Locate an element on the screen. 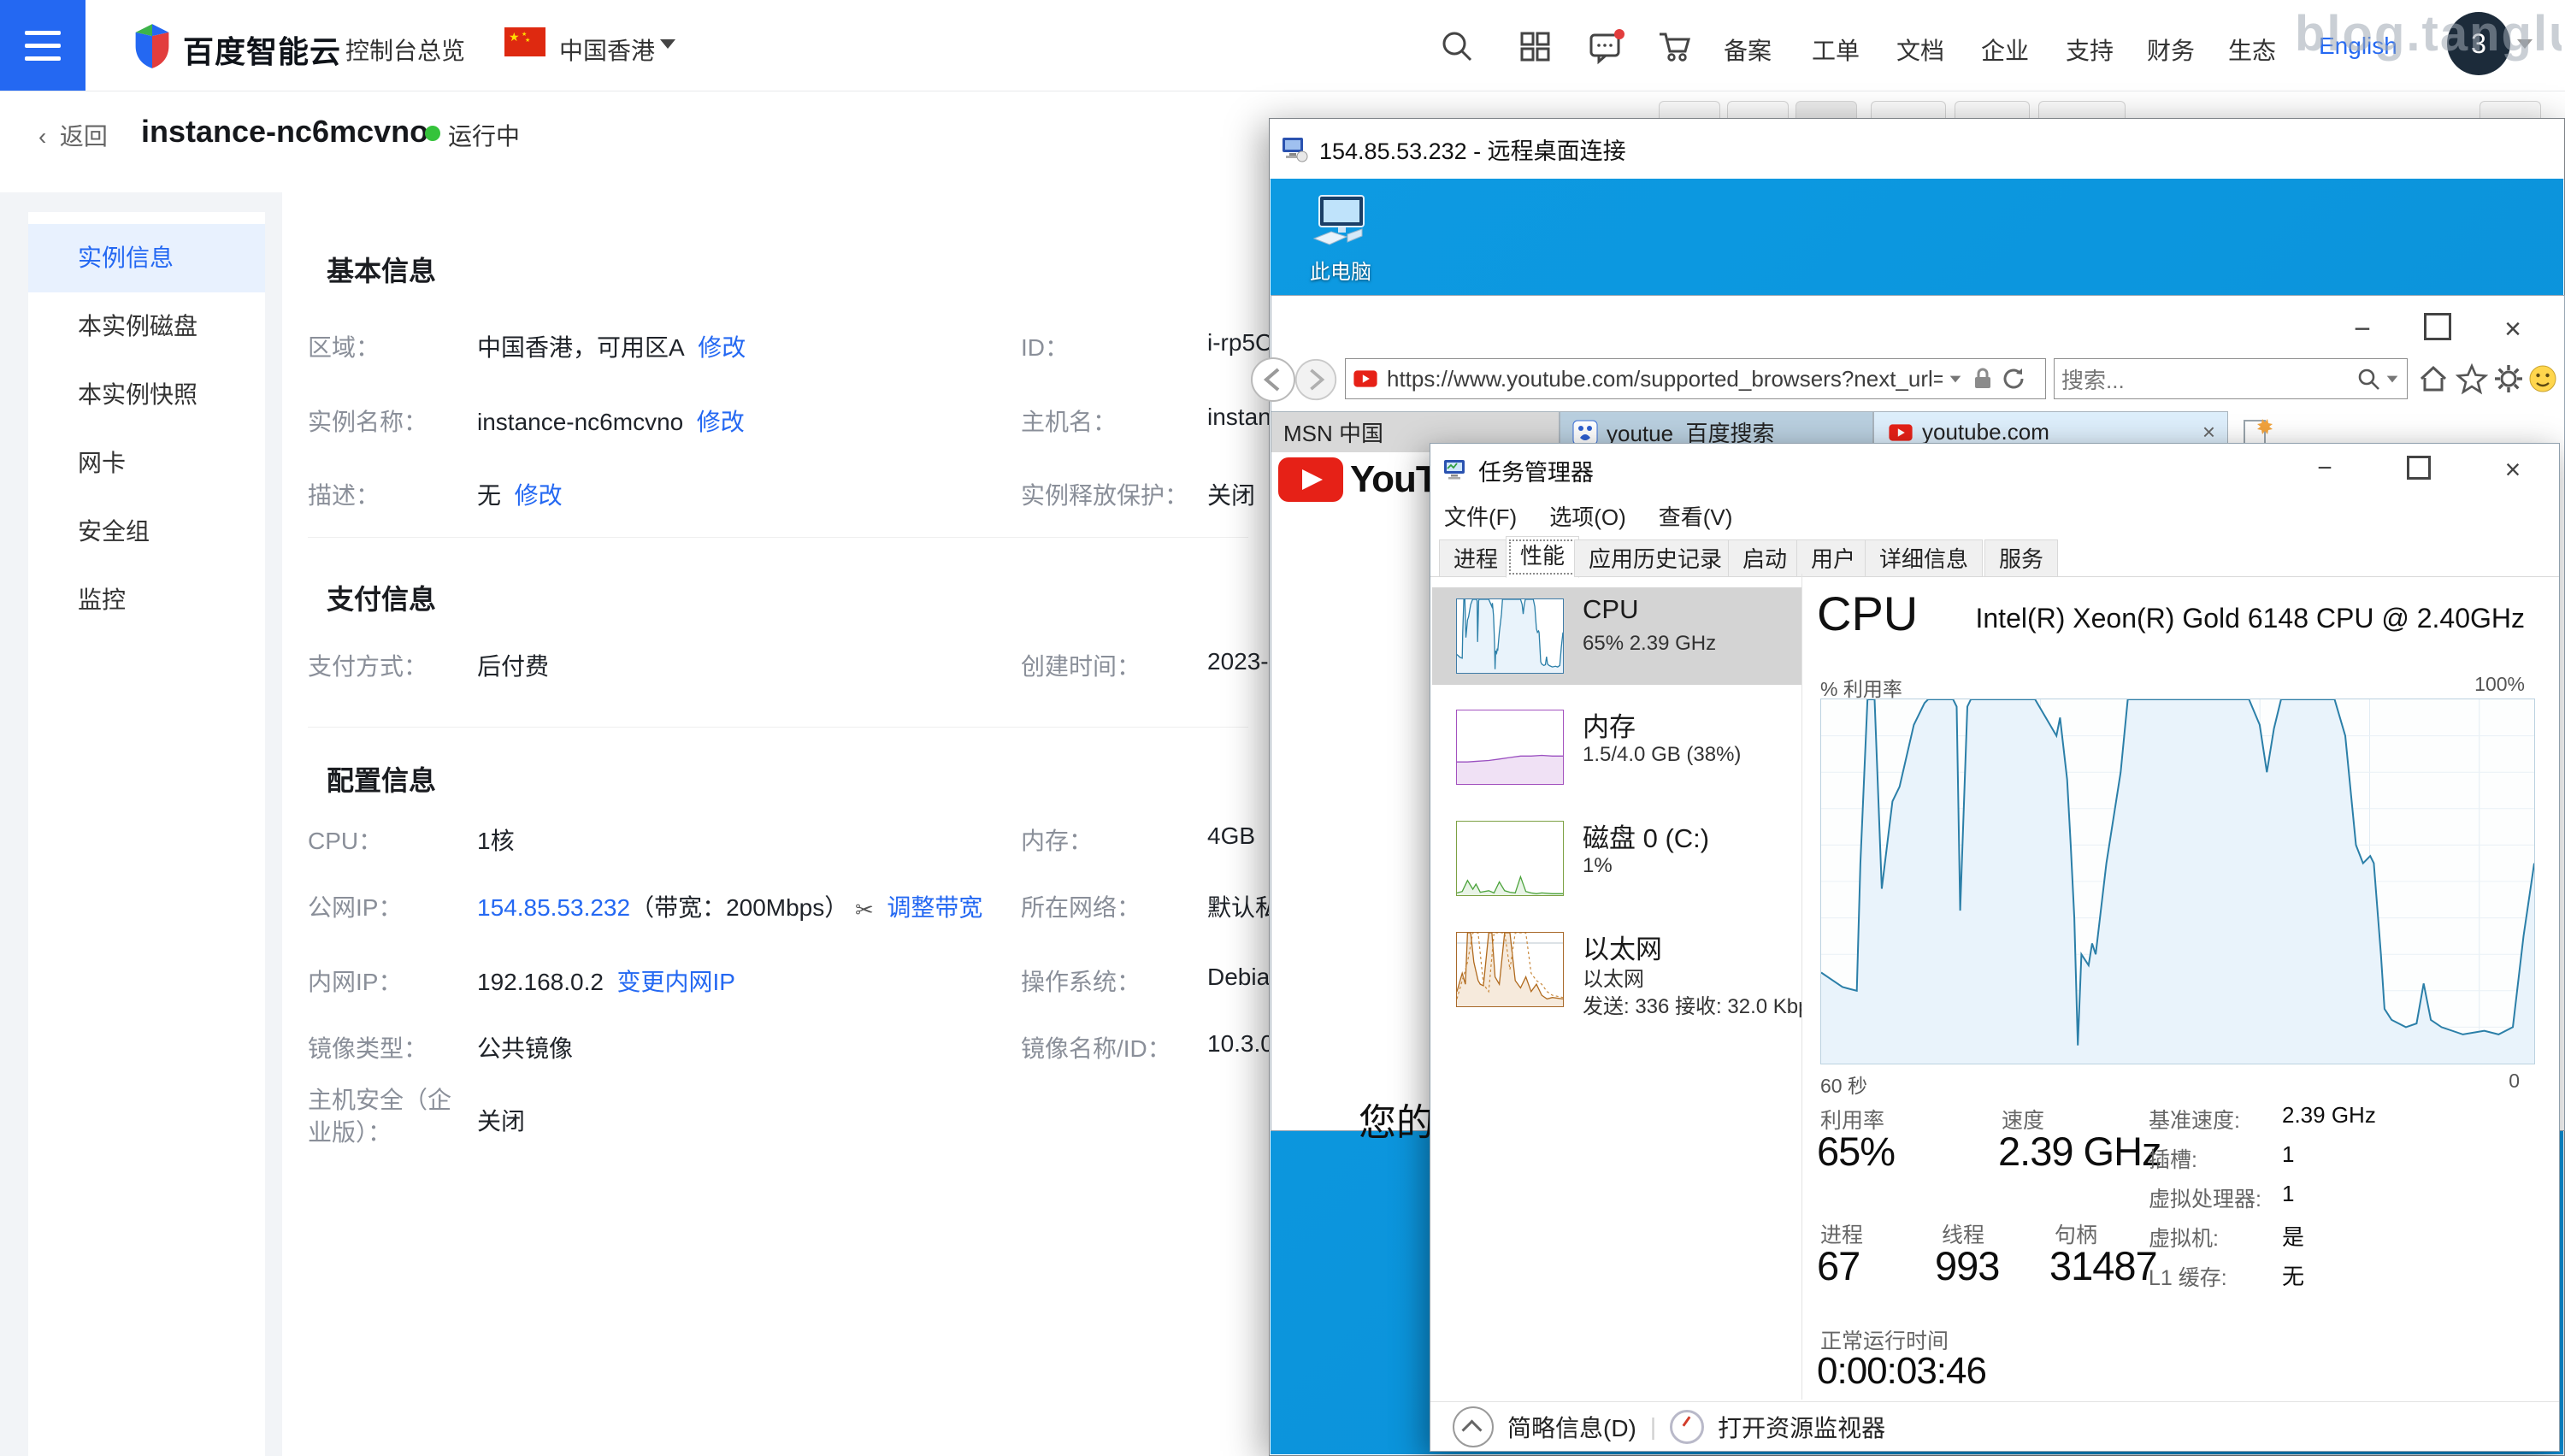 The width and height of the screenshot is (2565, 1456). stat-label: 虚拟处理器: is located at coordinates (2205, 1199).